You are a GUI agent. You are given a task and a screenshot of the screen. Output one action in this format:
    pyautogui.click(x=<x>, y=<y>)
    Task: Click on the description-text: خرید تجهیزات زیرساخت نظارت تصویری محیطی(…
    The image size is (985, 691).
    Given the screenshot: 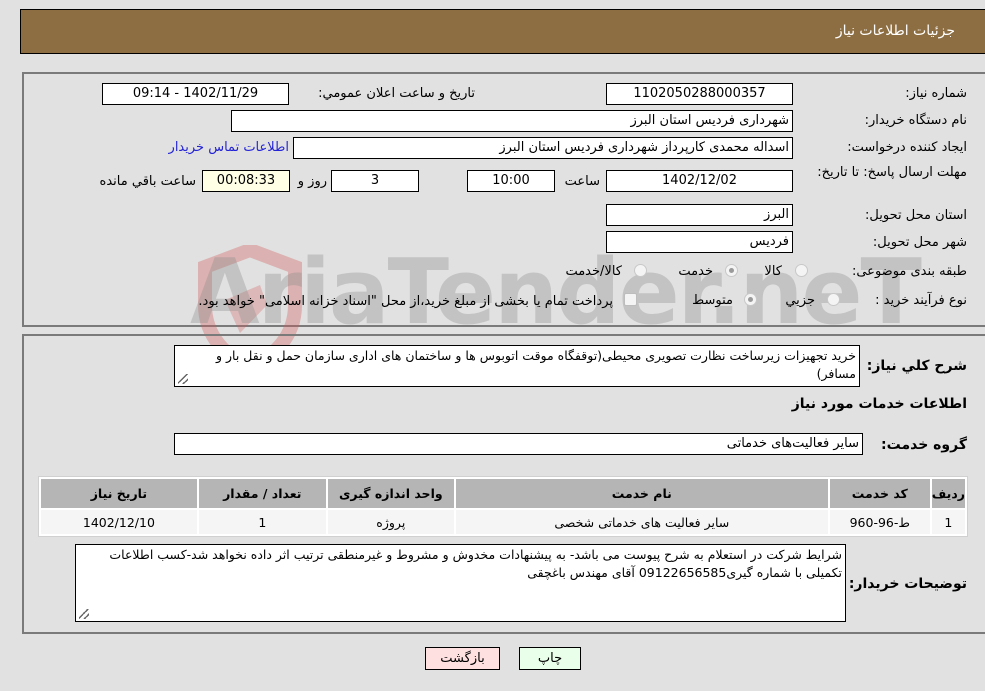 What is the action you would take?
    pyautogui.click(x=535, y=364)
    